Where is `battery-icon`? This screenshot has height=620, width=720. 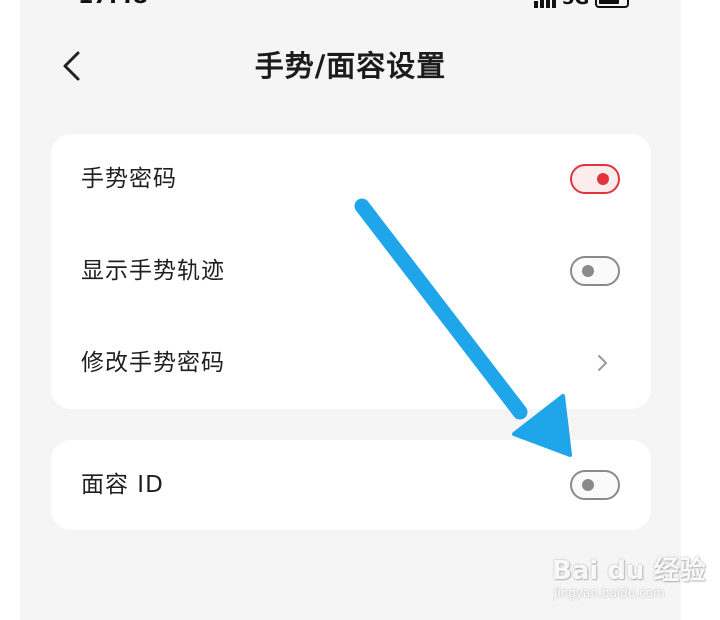 battery-icon is located at coordinates (612, 4).